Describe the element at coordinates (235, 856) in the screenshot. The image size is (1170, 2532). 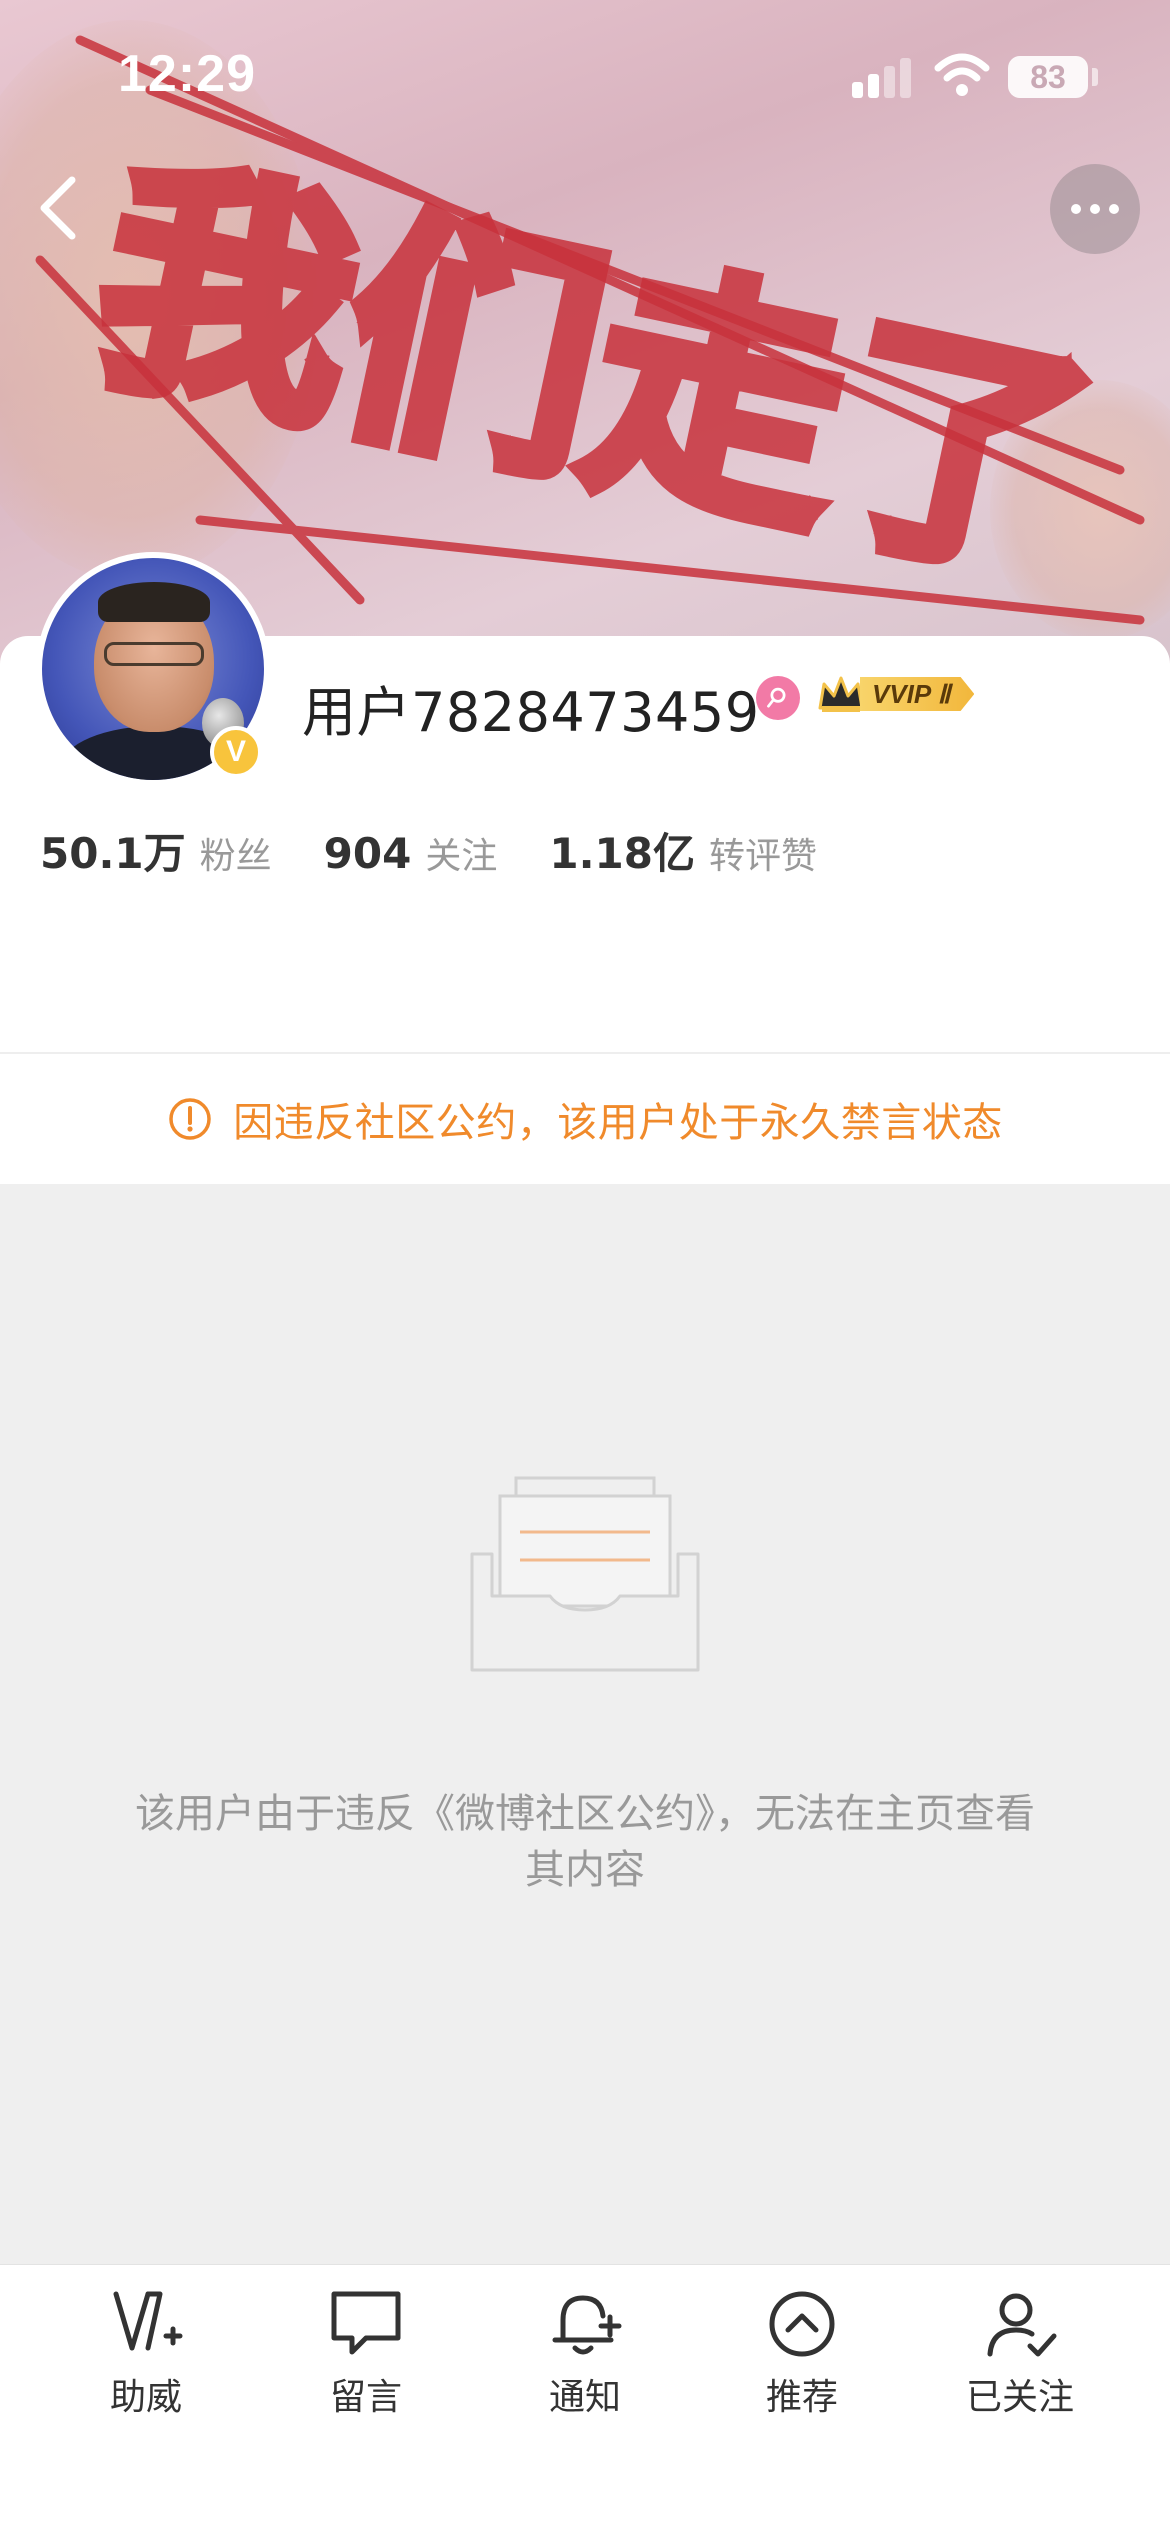
I see `stat-label: 粉丝` at that location.